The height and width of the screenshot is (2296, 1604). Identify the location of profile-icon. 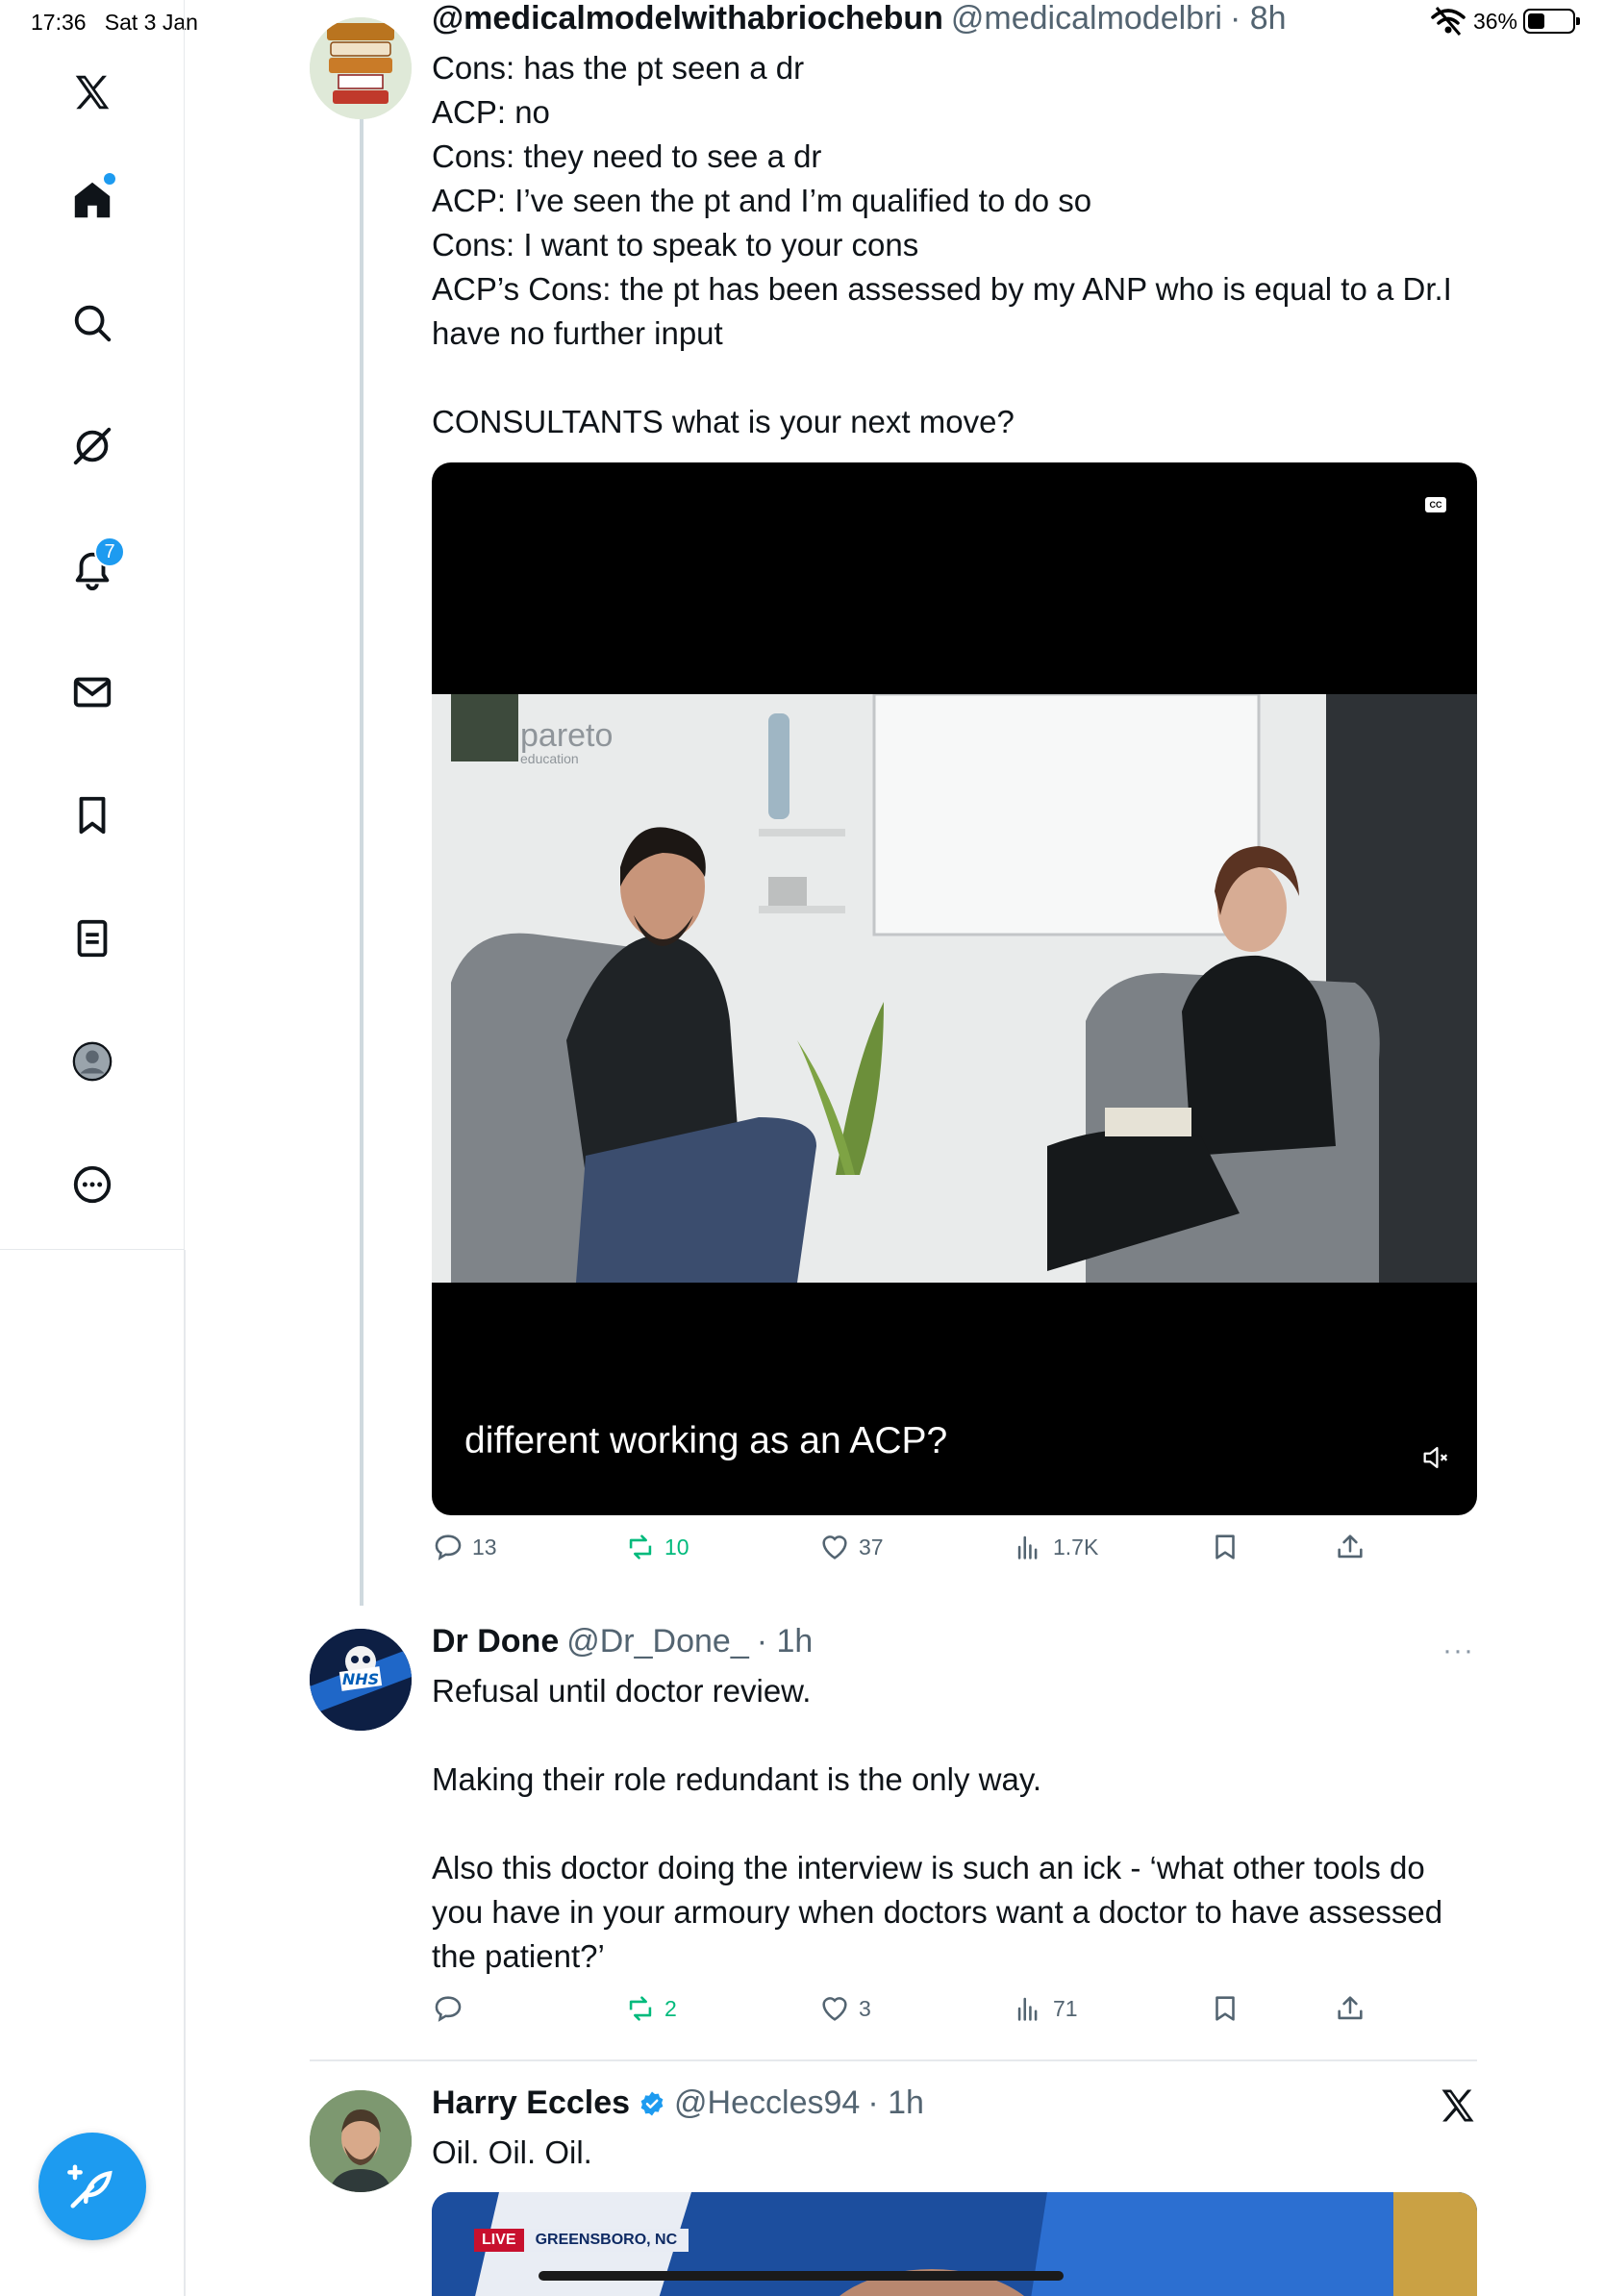
(92, 1061).